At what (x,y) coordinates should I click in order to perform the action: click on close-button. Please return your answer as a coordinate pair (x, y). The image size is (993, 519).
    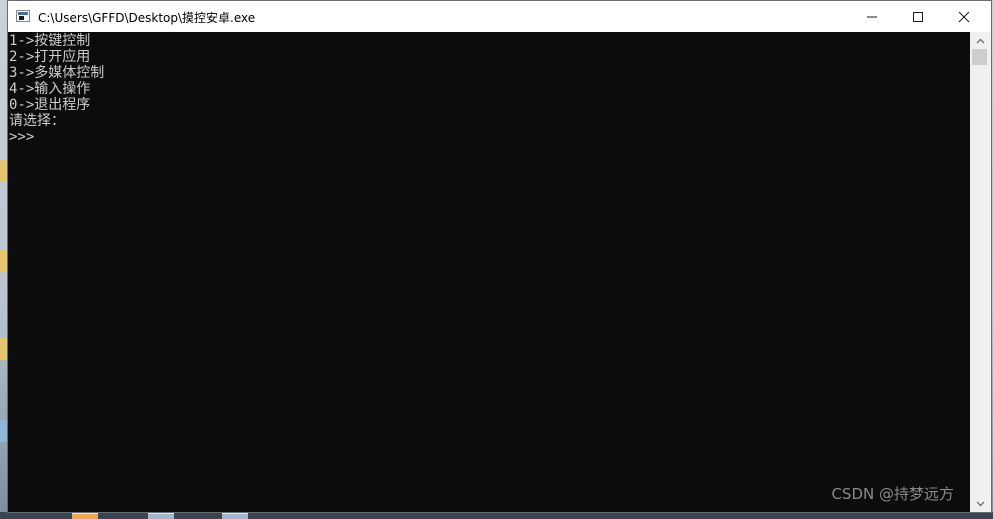
    Looking at the image, I should click on (964, 16).